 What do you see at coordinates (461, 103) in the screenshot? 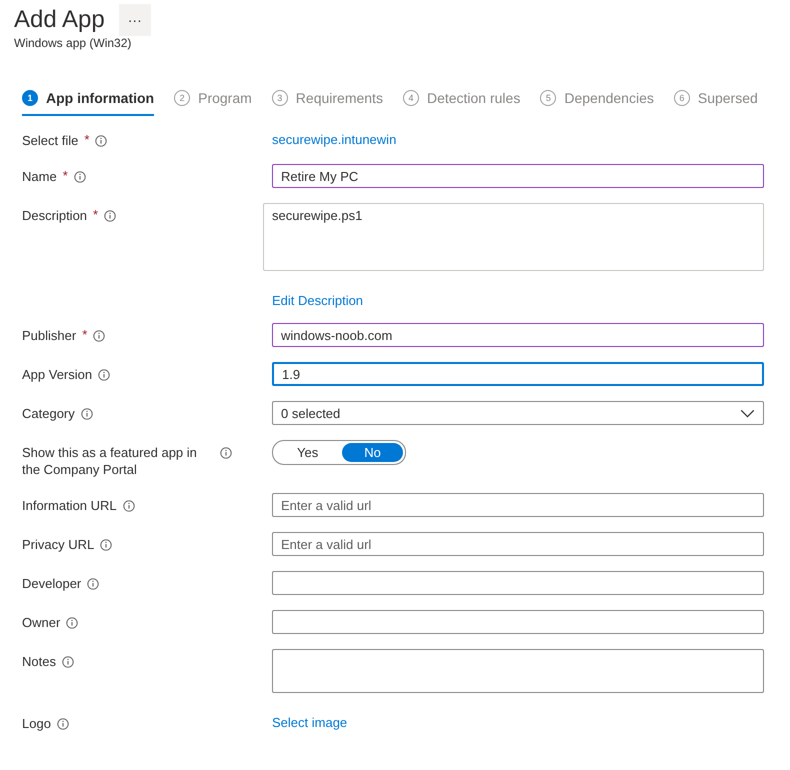
I see `wizard-step-tab: 4 Detection rules` at bounding box center [461, 103].